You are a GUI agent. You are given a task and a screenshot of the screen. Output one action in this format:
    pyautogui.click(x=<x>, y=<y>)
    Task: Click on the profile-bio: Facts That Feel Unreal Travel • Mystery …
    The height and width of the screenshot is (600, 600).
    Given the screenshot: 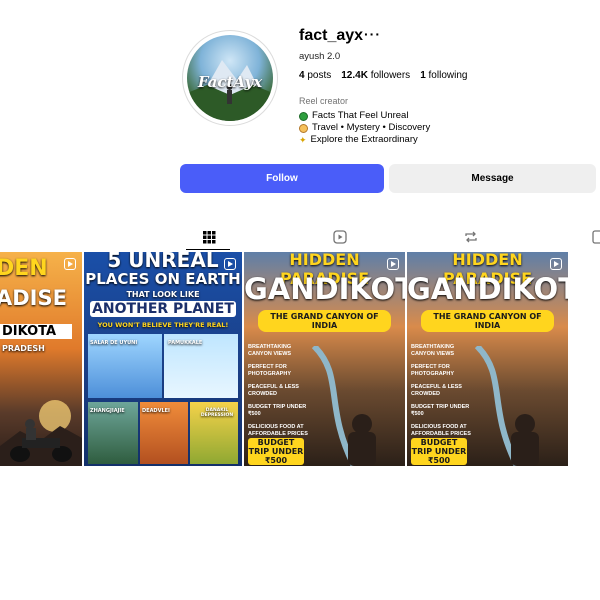 What is the action you would take?
    pyautogui.click(x=364, y=128)
    